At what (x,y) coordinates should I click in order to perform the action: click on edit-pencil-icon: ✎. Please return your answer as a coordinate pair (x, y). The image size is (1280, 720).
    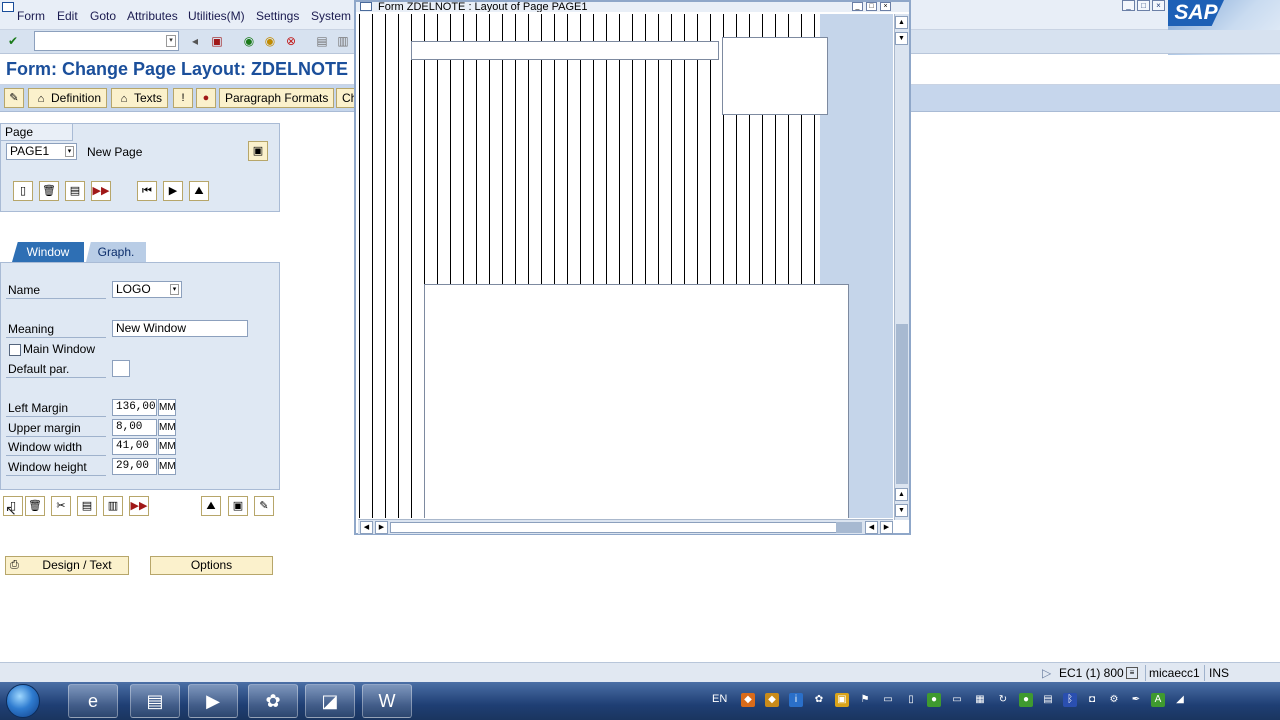
    Looking at the image, I should click on (14, 98).